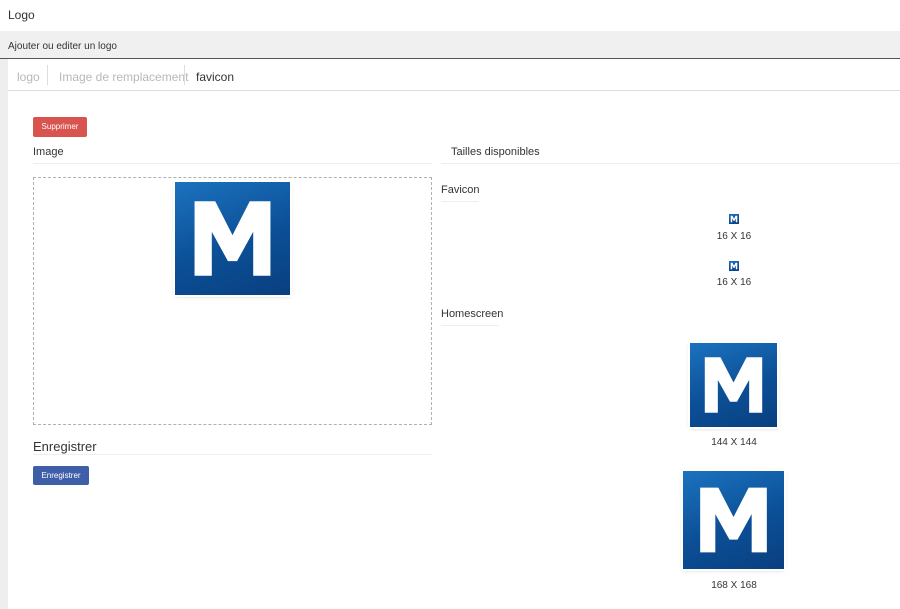  I want to click on left-gutter, so click(4, 334).